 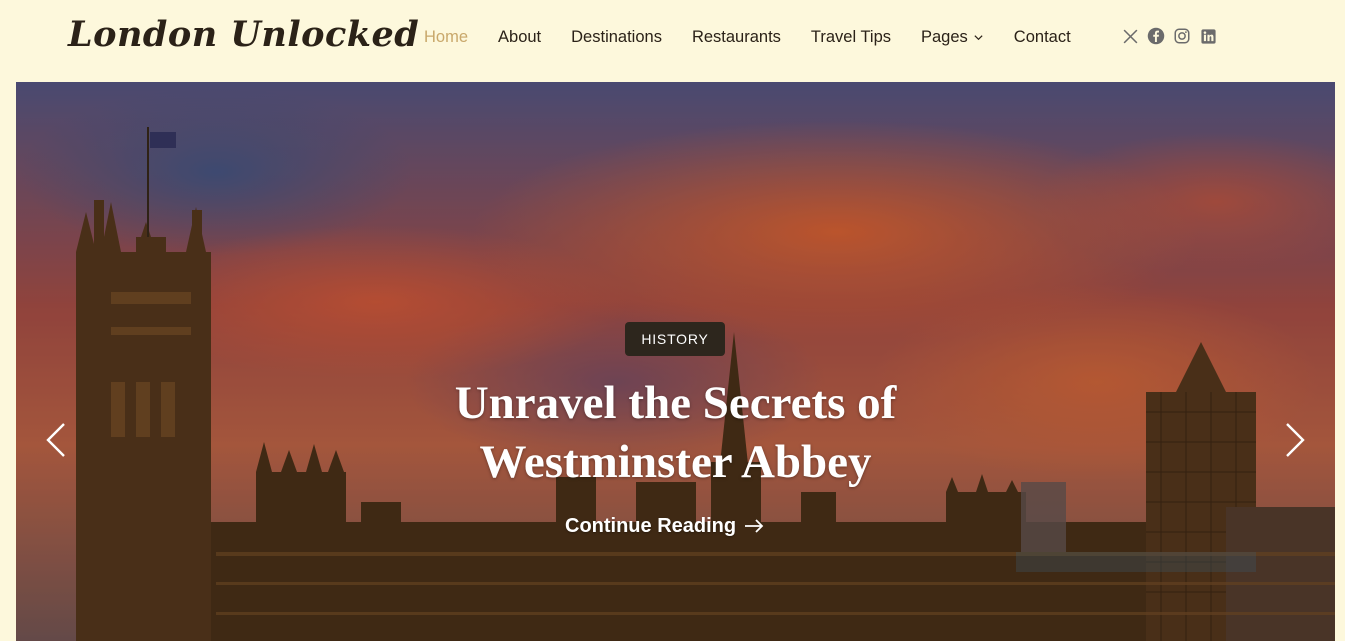 I want to click on social-links, so click(x=1169, y=36).